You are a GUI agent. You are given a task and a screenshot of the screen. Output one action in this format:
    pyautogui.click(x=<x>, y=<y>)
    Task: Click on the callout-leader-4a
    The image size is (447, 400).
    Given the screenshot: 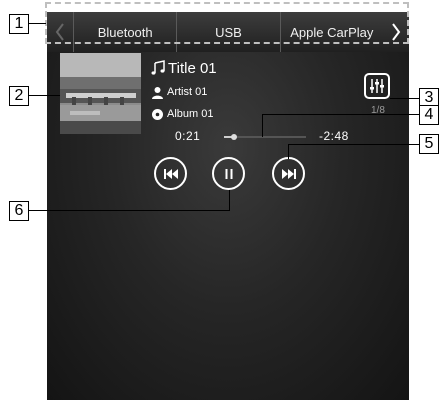 What is the action you would take?
    pyautogui.click(x=262, y=125)
    